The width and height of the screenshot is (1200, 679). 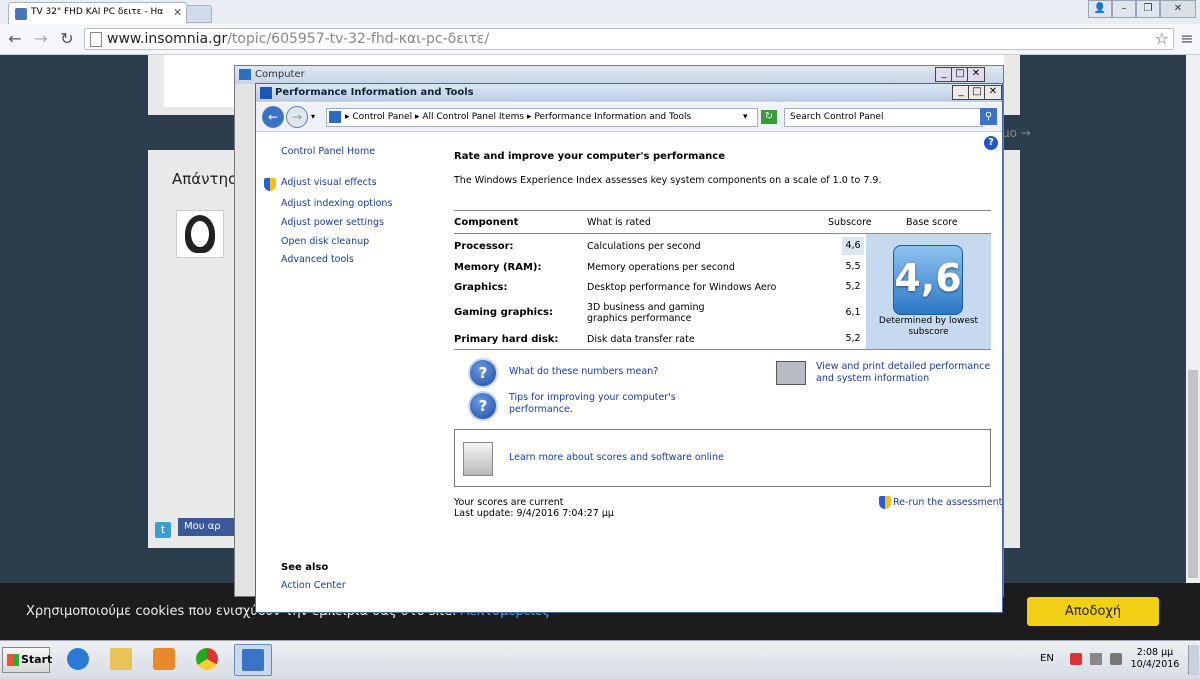 What do you see at coordinates (96, 39) in the screenshot?
I see `page-icon` at bounding box center [96, 39].